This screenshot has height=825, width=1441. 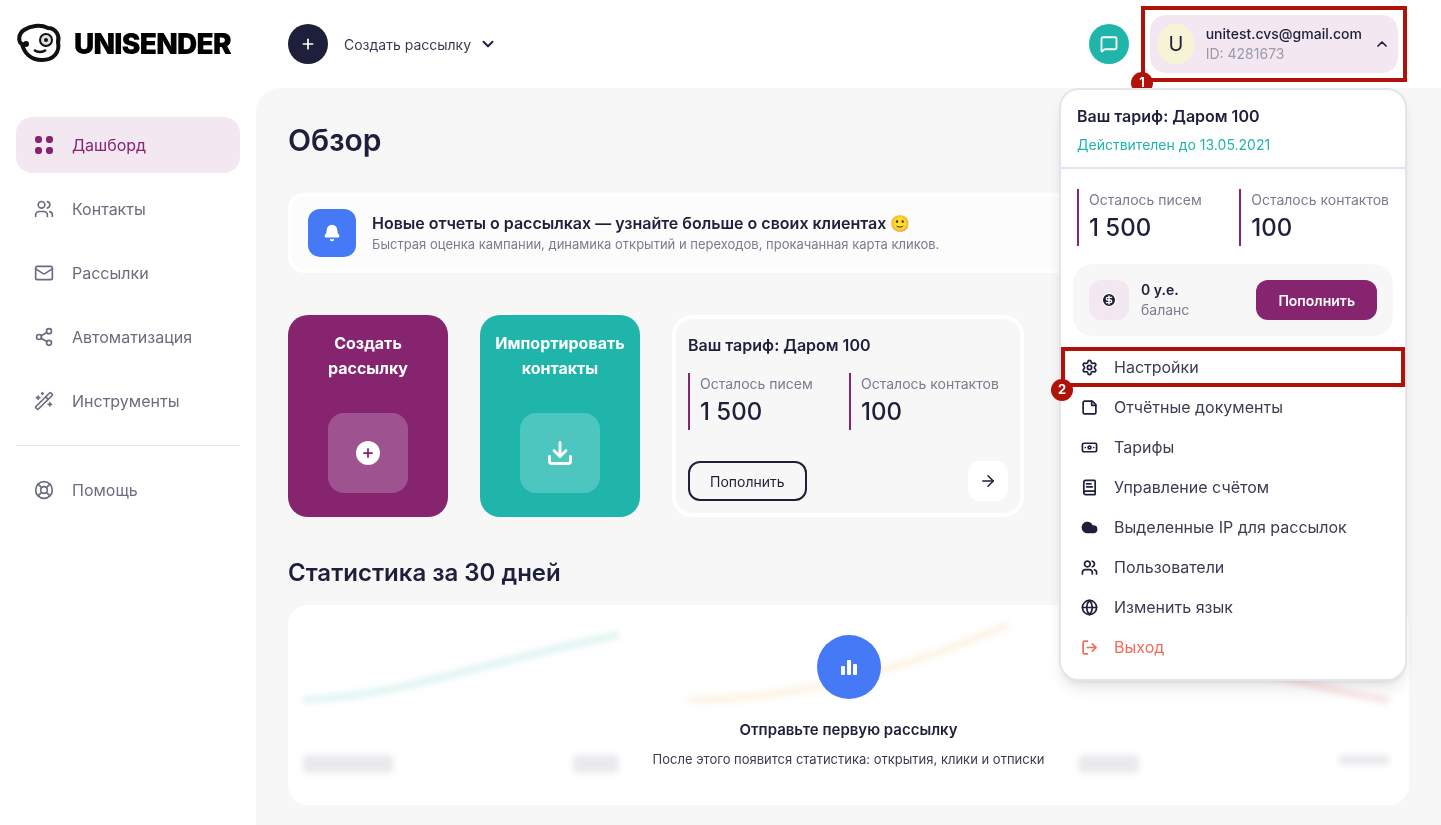 What do you see at coordinates (332, 233) in the screenshot?
I see `bell-icon` at bounding box center [332, 233].